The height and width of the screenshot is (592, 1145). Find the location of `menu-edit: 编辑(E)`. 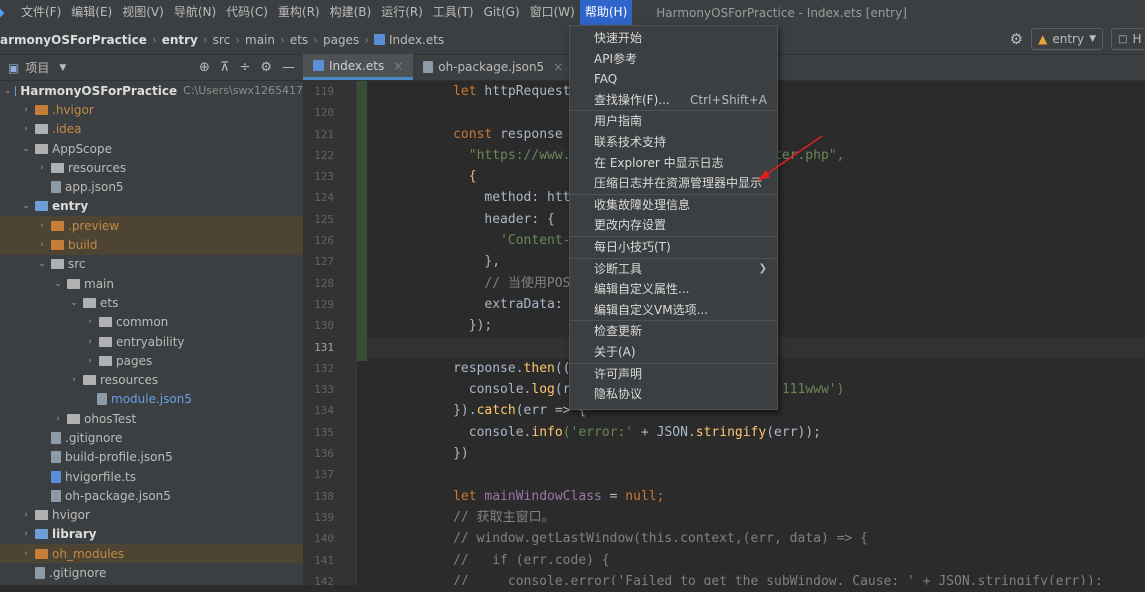

menu-edit: 编辑(E) is located at coordinates (91, 12).